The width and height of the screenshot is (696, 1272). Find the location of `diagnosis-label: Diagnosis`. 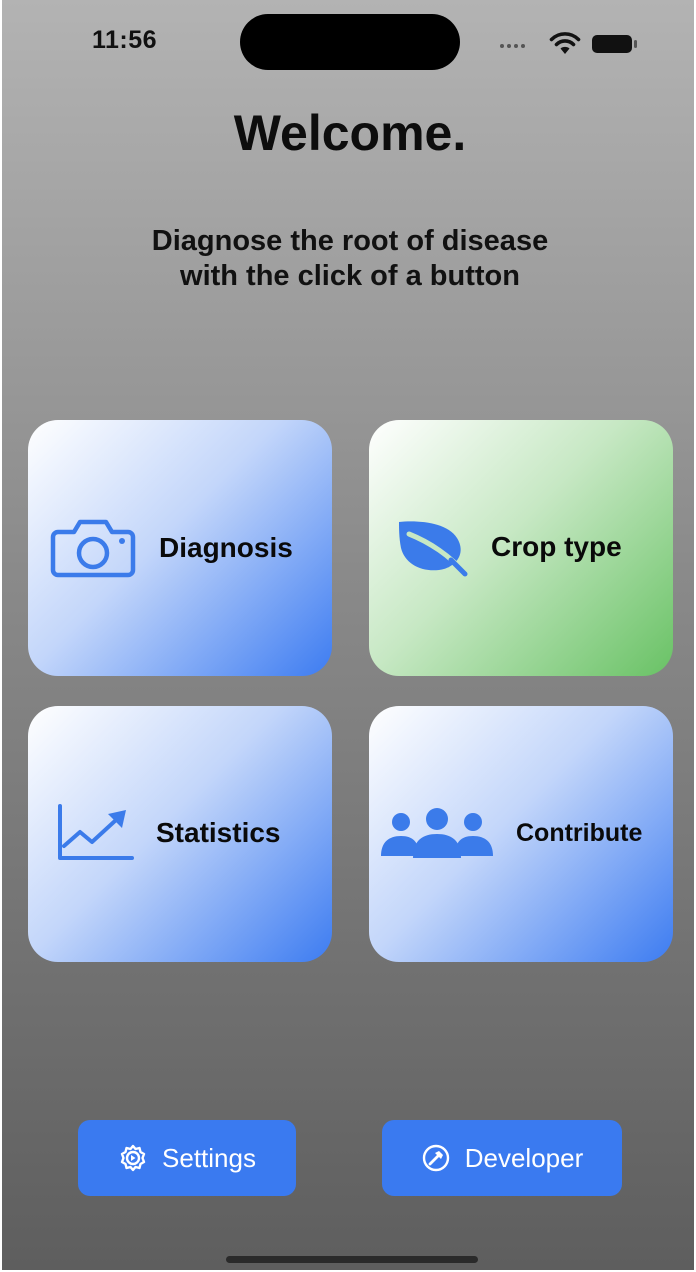

diagnosis-label: Diagnosis is located at coordinates (226, 547).